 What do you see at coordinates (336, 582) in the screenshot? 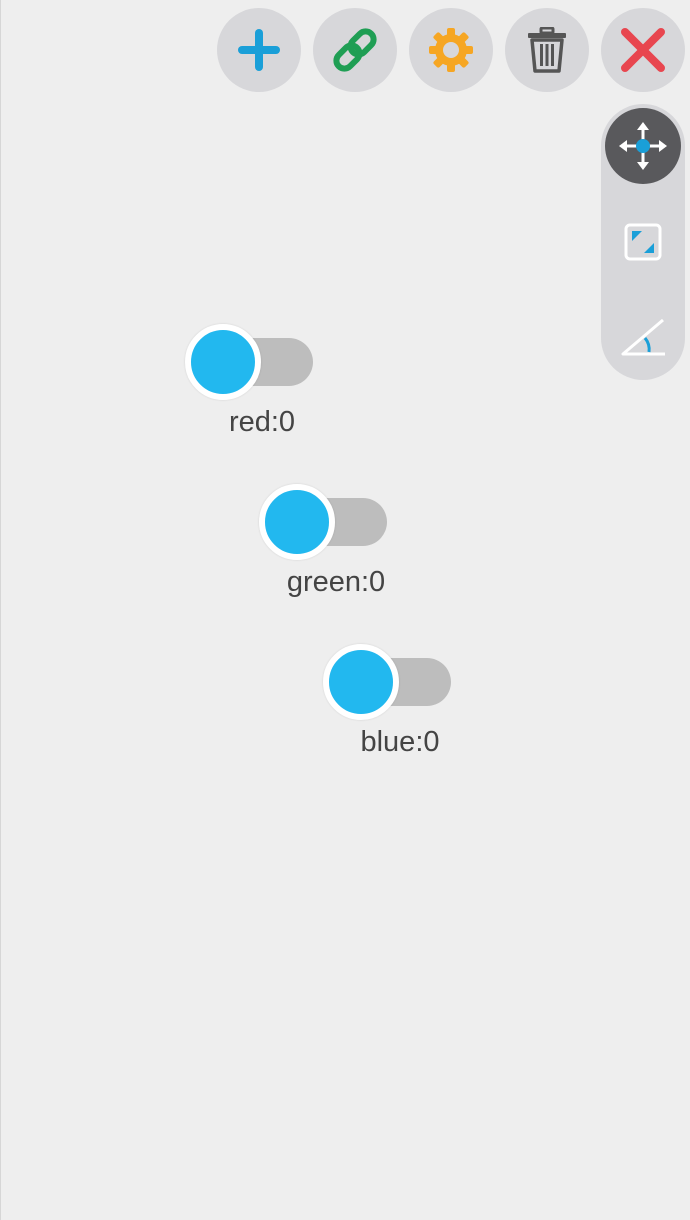
I see `green-toggle-label: green:0` at bounding box center [336, 582].